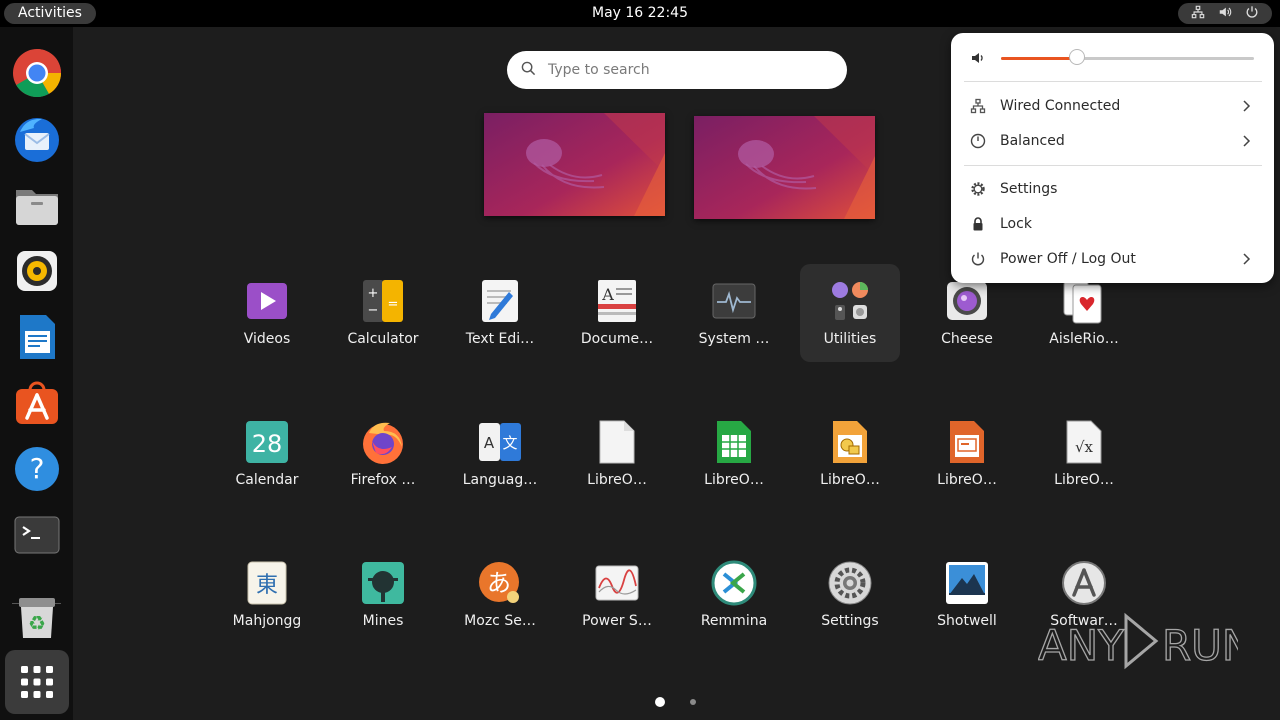  Describe the element at coordinates (383, 339) in the screenshot. I see `app-label: Calculator` at that location.